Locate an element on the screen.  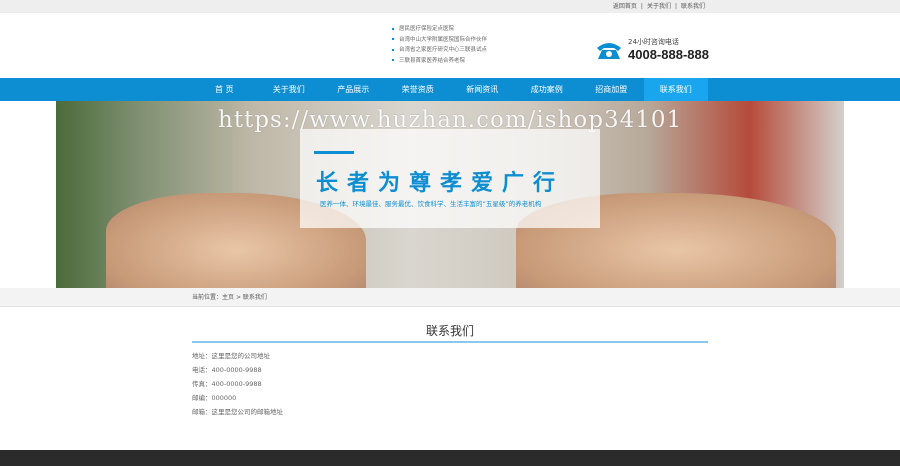
breadcrumb: 当前位置：主页 > 联系我们 is located at coordinates (450, 297).